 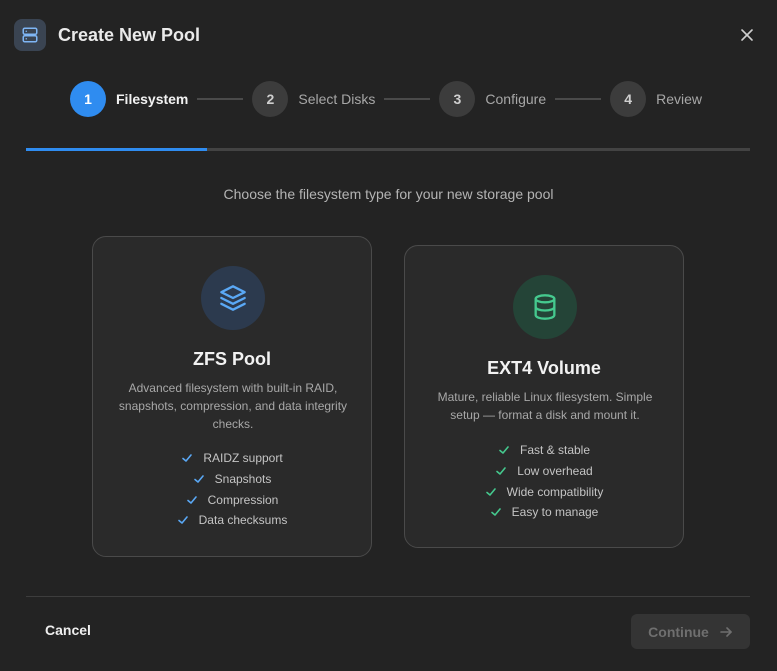 I want to click on step-label: Select Disks, so click(x=337, y=99).